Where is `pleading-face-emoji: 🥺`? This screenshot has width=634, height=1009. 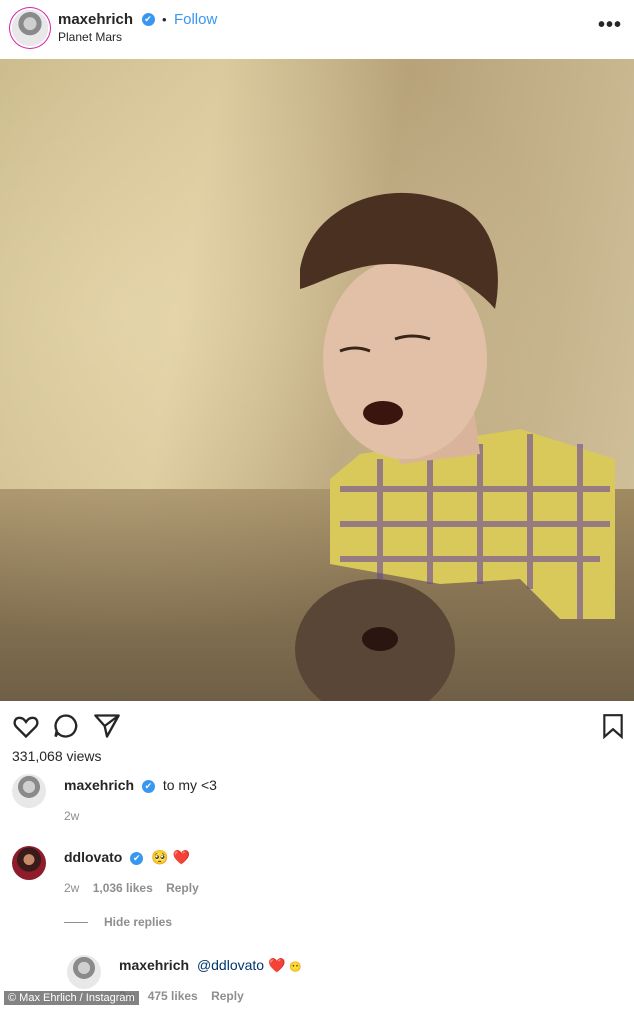 pleading-face-emoji: 🥺 is located at coordinates (160, 857).